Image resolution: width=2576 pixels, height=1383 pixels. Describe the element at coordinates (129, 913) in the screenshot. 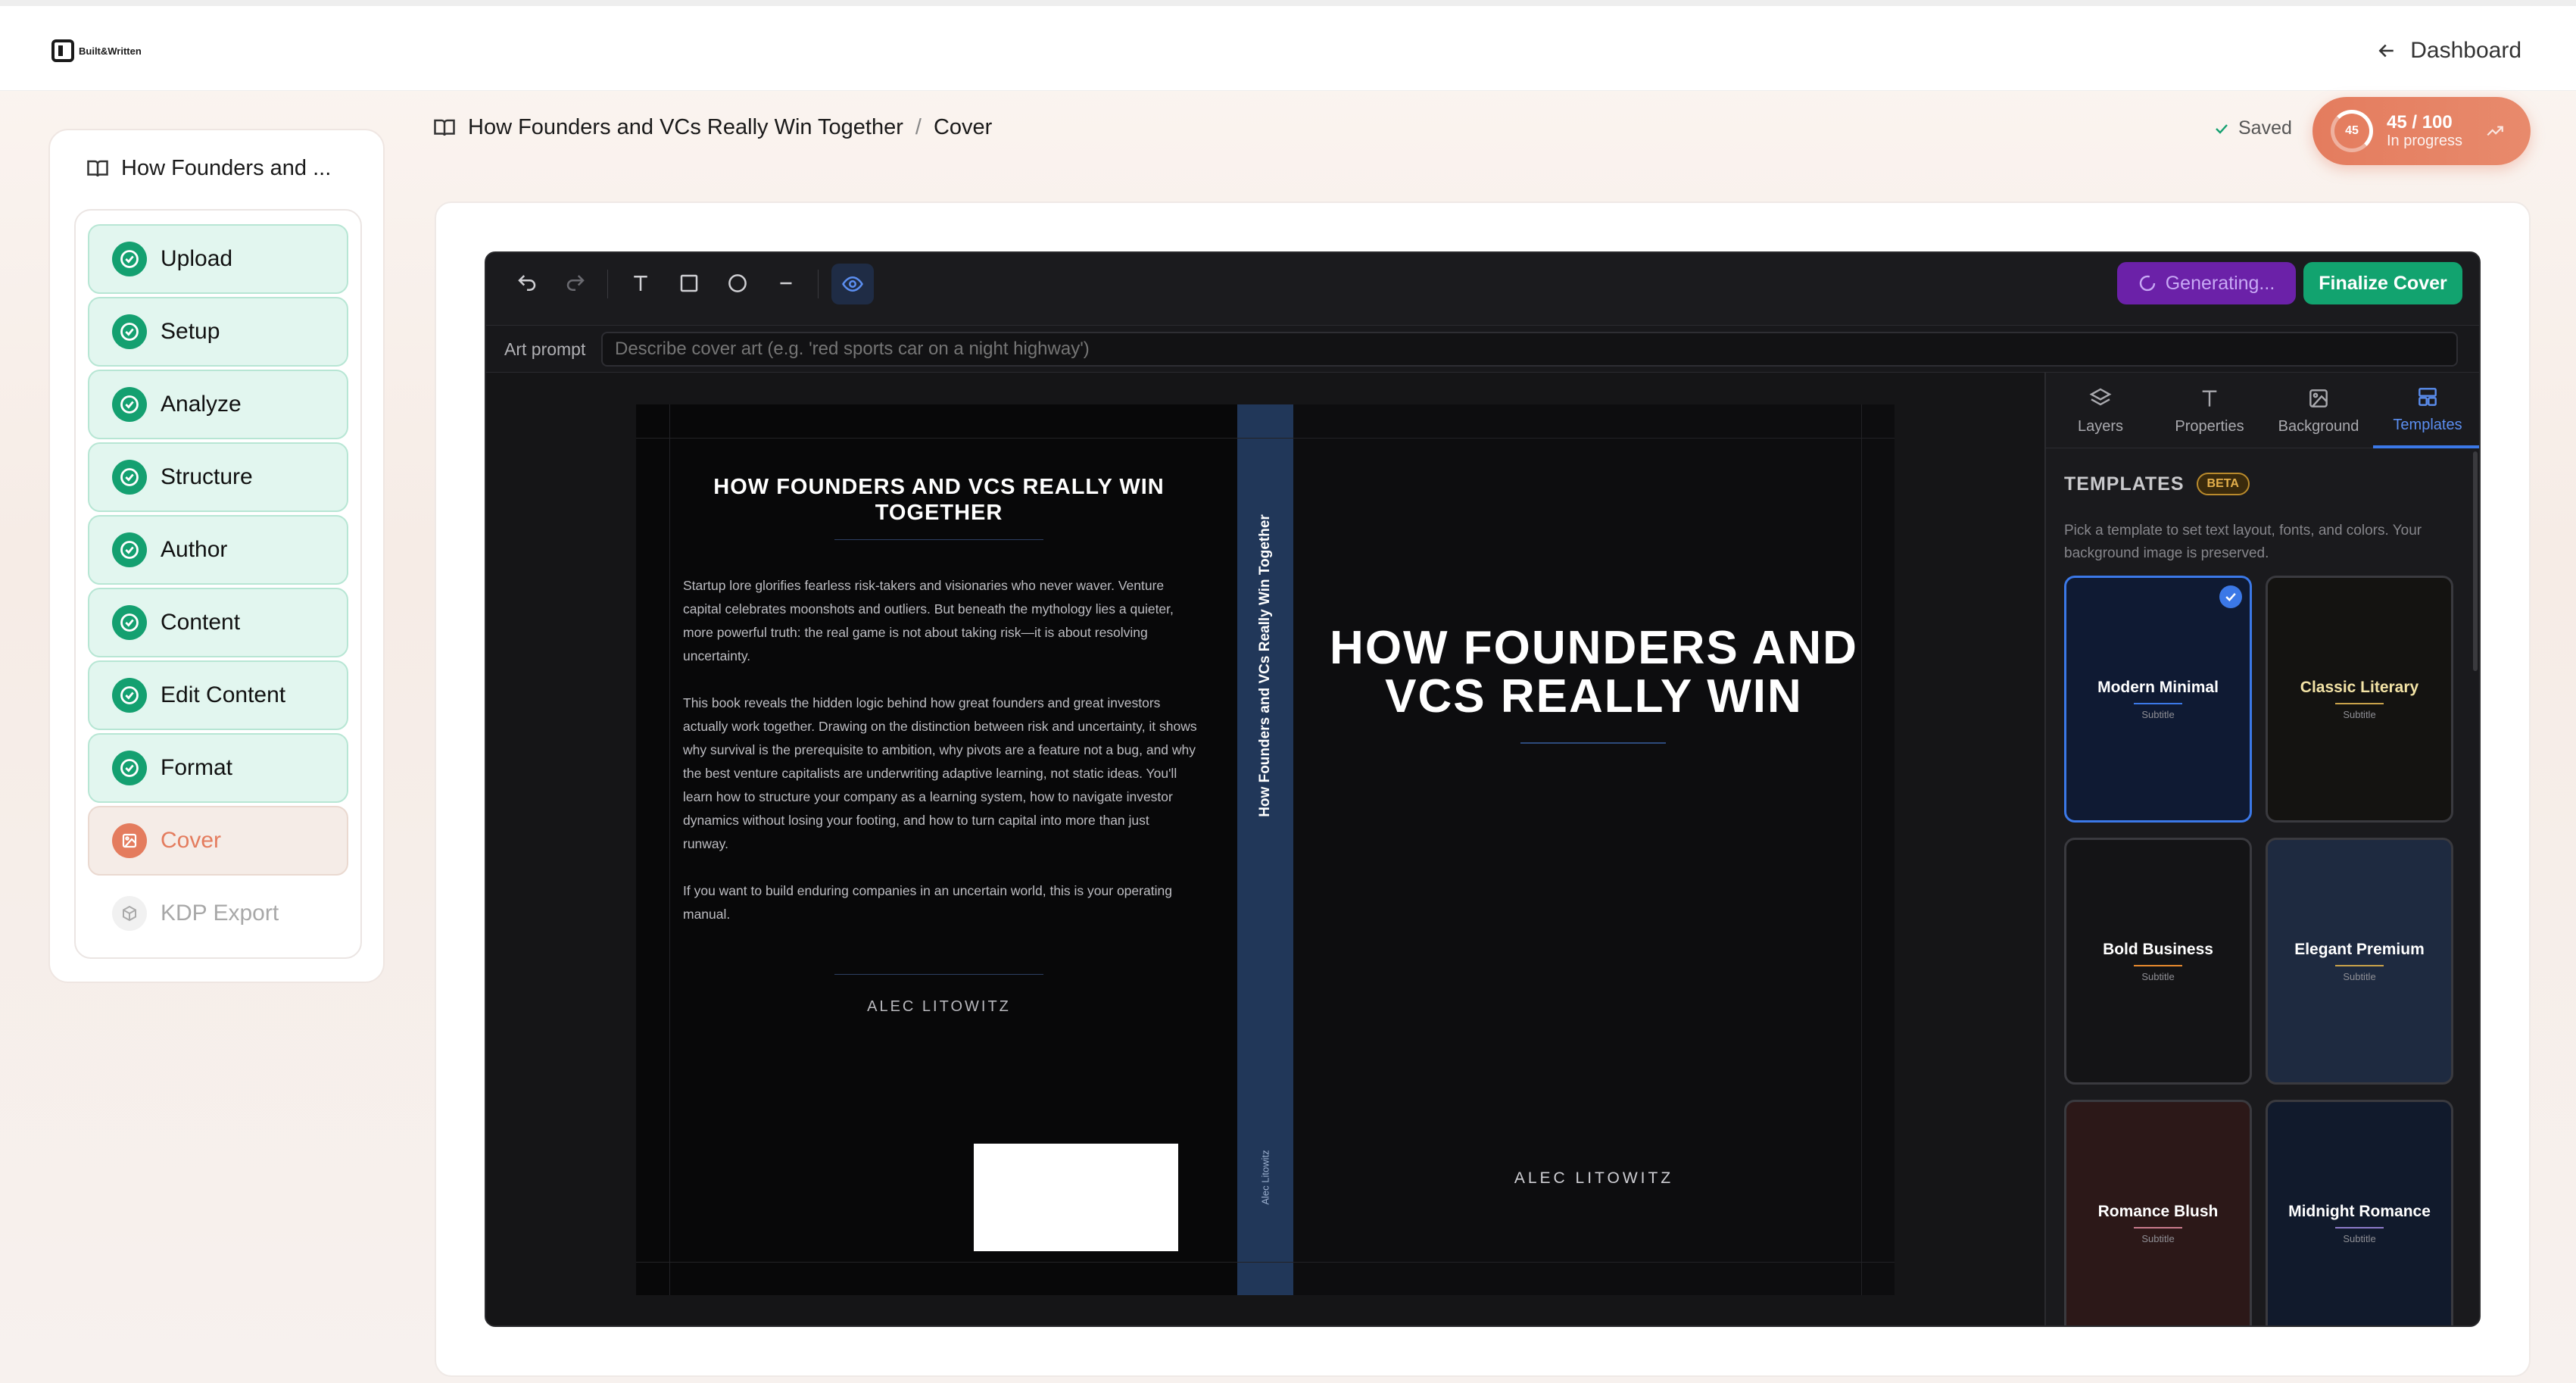

I see `package-icon` at that location.